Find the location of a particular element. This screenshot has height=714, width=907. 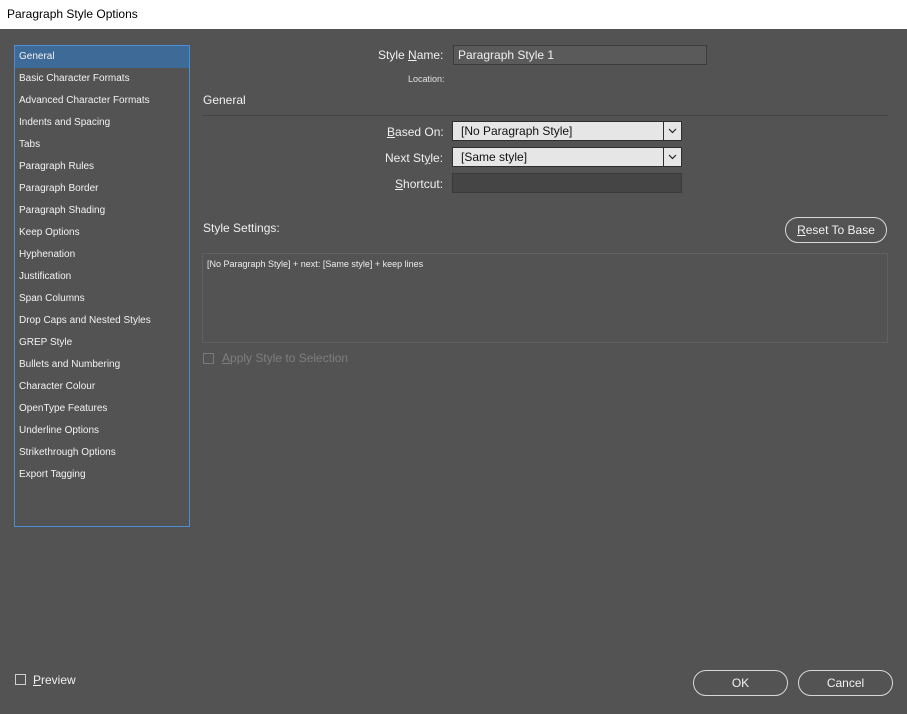

title-bar: Paragraph Style Options is located at coordinates (453, 14).